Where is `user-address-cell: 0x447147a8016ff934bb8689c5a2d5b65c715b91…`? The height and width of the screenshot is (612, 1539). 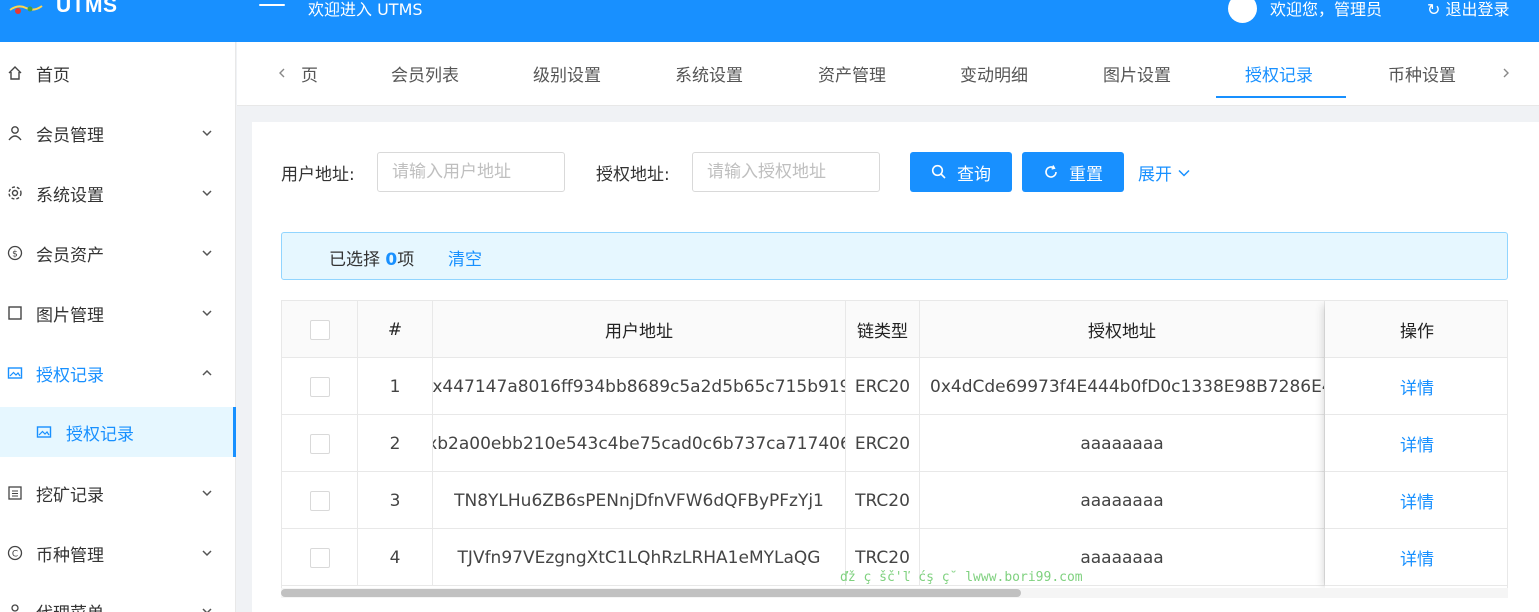 user-address-cell: 0x447147a8016ff934bb8689c5a2d5b65c715b91… is located at coordinates (639, 386).